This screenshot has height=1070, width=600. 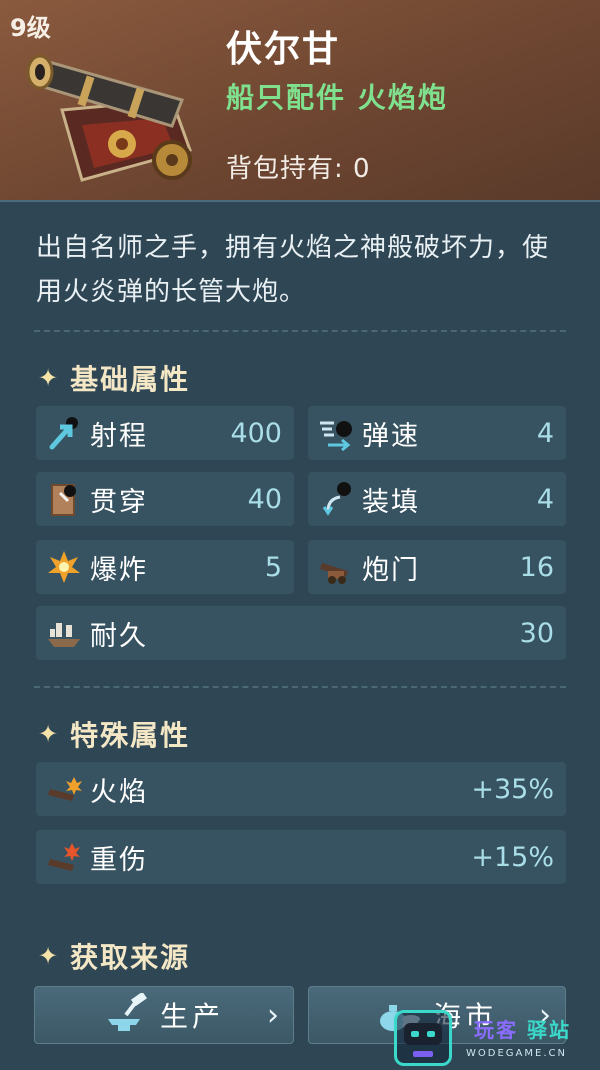 What do you see at coordinates (119, 636) in the screenshot?
I see `stat-label: 耐久` at bounding box center [119, 636].